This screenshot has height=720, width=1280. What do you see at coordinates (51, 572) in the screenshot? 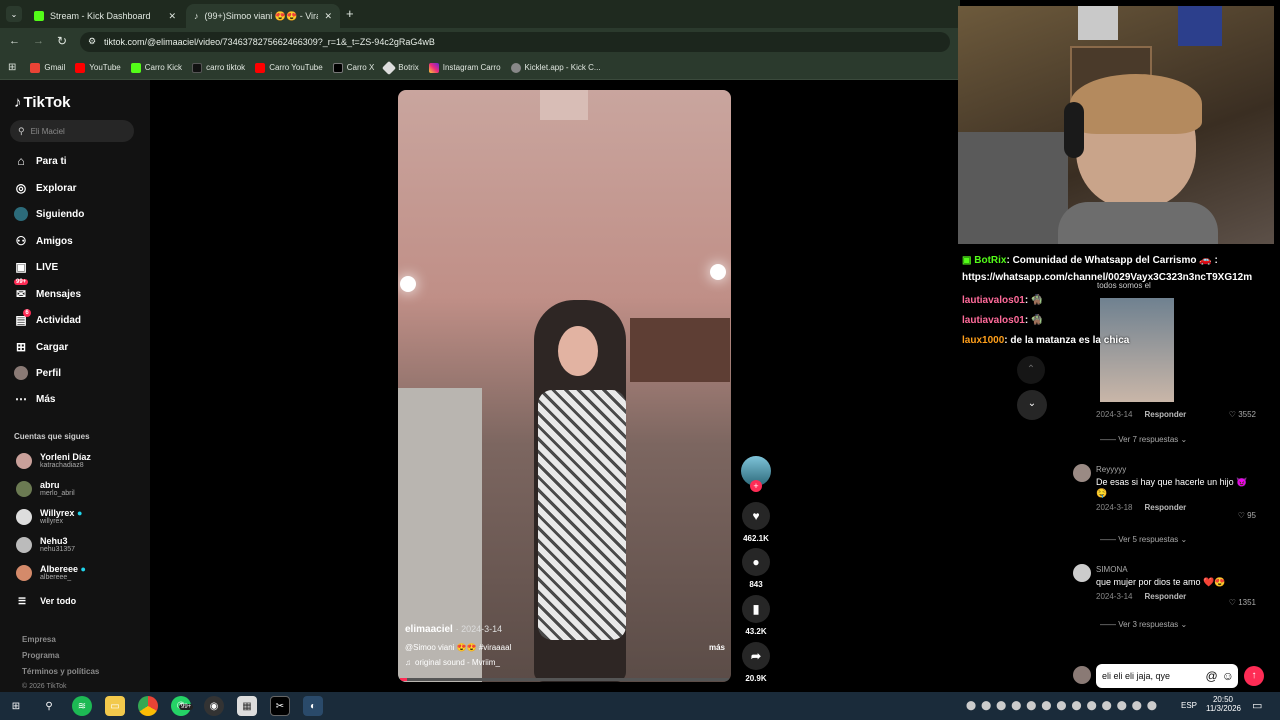
I see `following-account: Albereee ● albereee_` at bounding box center [51, 572].